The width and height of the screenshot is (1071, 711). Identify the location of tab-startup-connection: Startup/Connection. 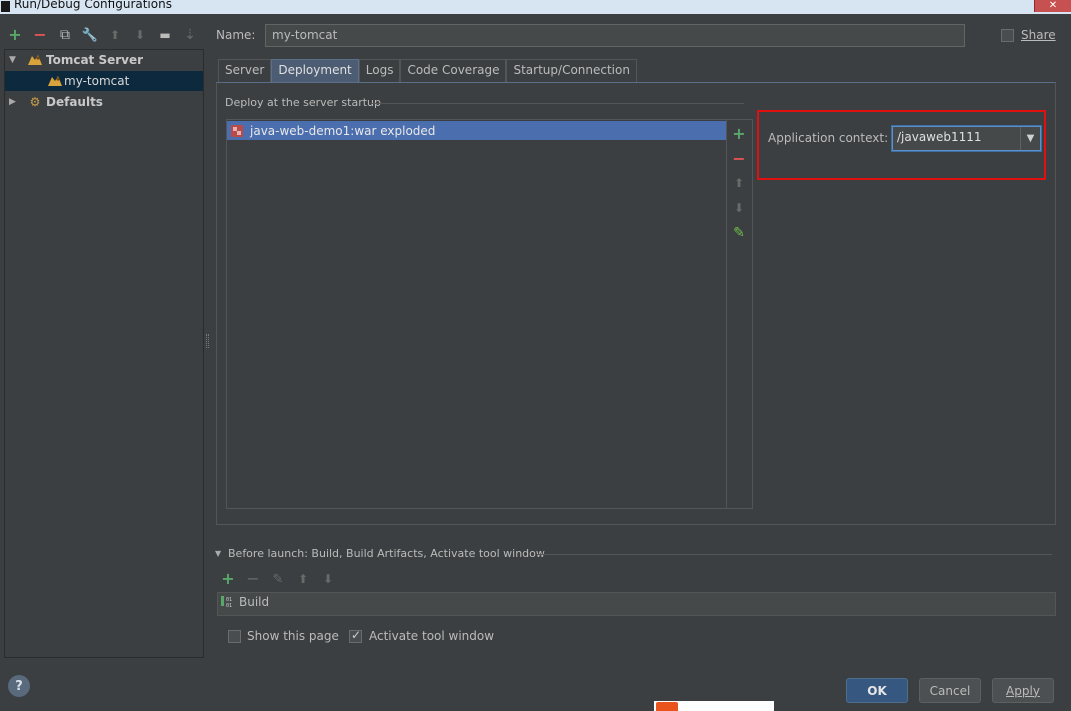
(571, 70).